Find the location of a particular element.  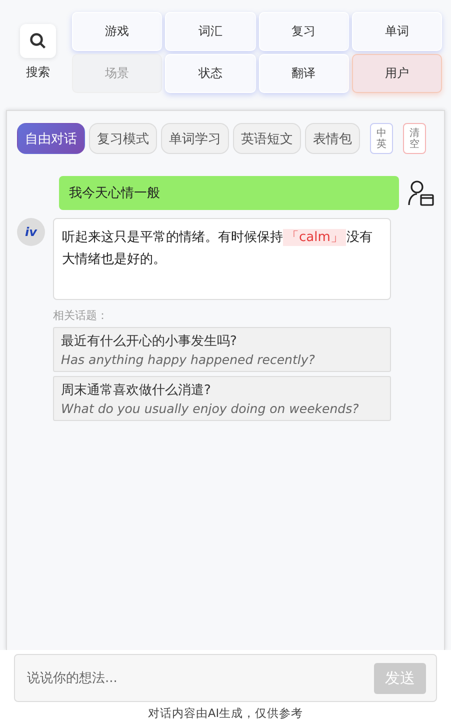

nav-button: 状态 is located at coordinates (210, 73).